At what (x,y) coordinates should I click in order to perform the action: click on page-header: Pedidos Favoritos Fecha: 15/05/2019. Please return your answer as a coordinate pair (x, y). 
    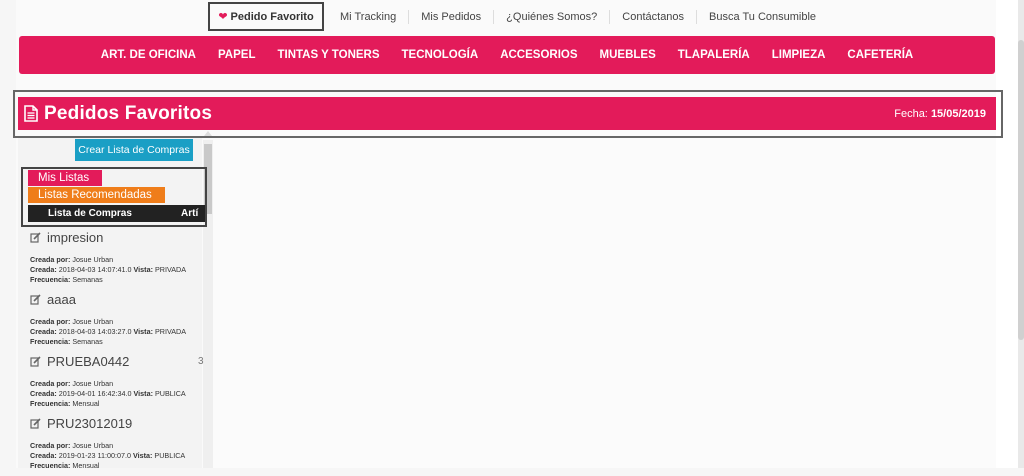
    Looking at the image, I should click on (507, 113).